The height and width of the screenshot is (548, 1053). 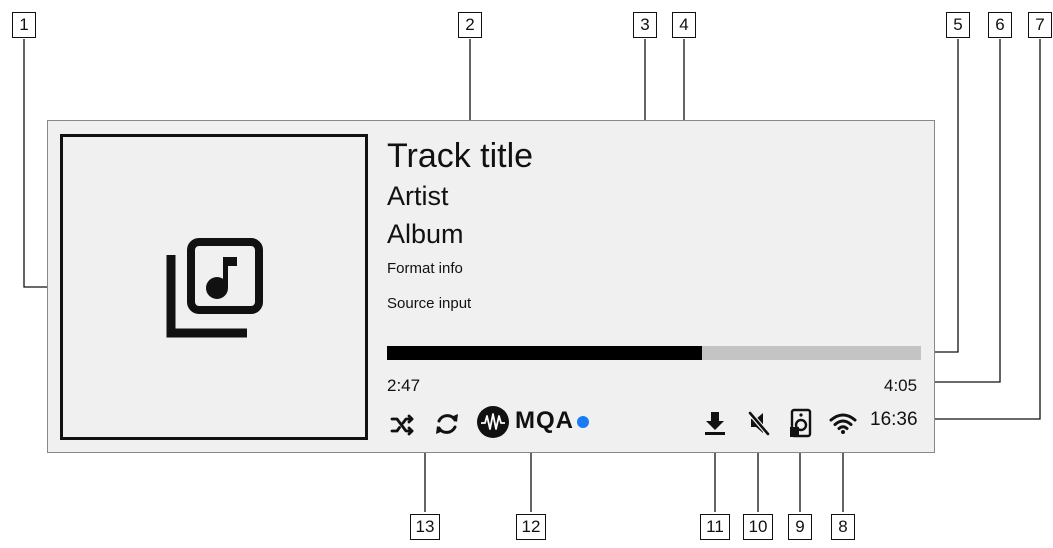 I want to click on music-note-album-icon, so click(x=214, y=288).